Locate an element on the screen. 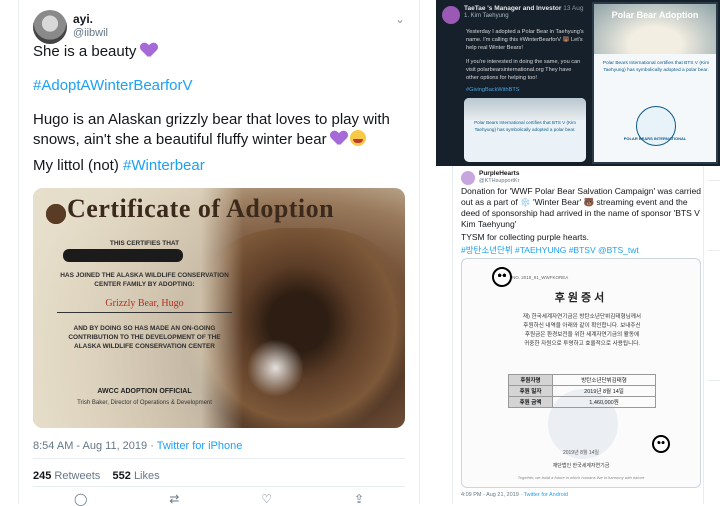  tweet-line-3: My littol (not) #Winterbear is located at coordinates (119, 166).